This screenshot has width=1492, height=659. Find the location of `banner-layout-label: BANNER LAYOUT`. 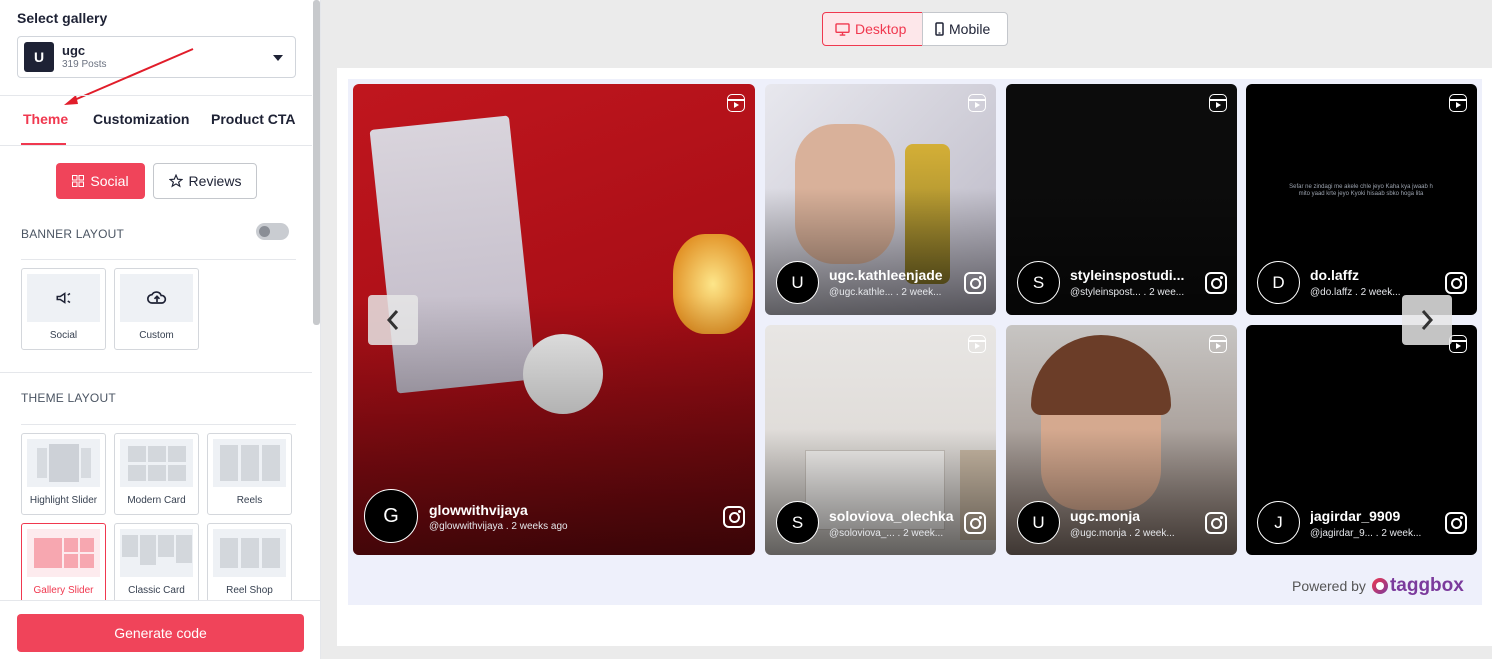

banner-layout-label: BANNER LAYOUT is located at coordinates (73, 234).